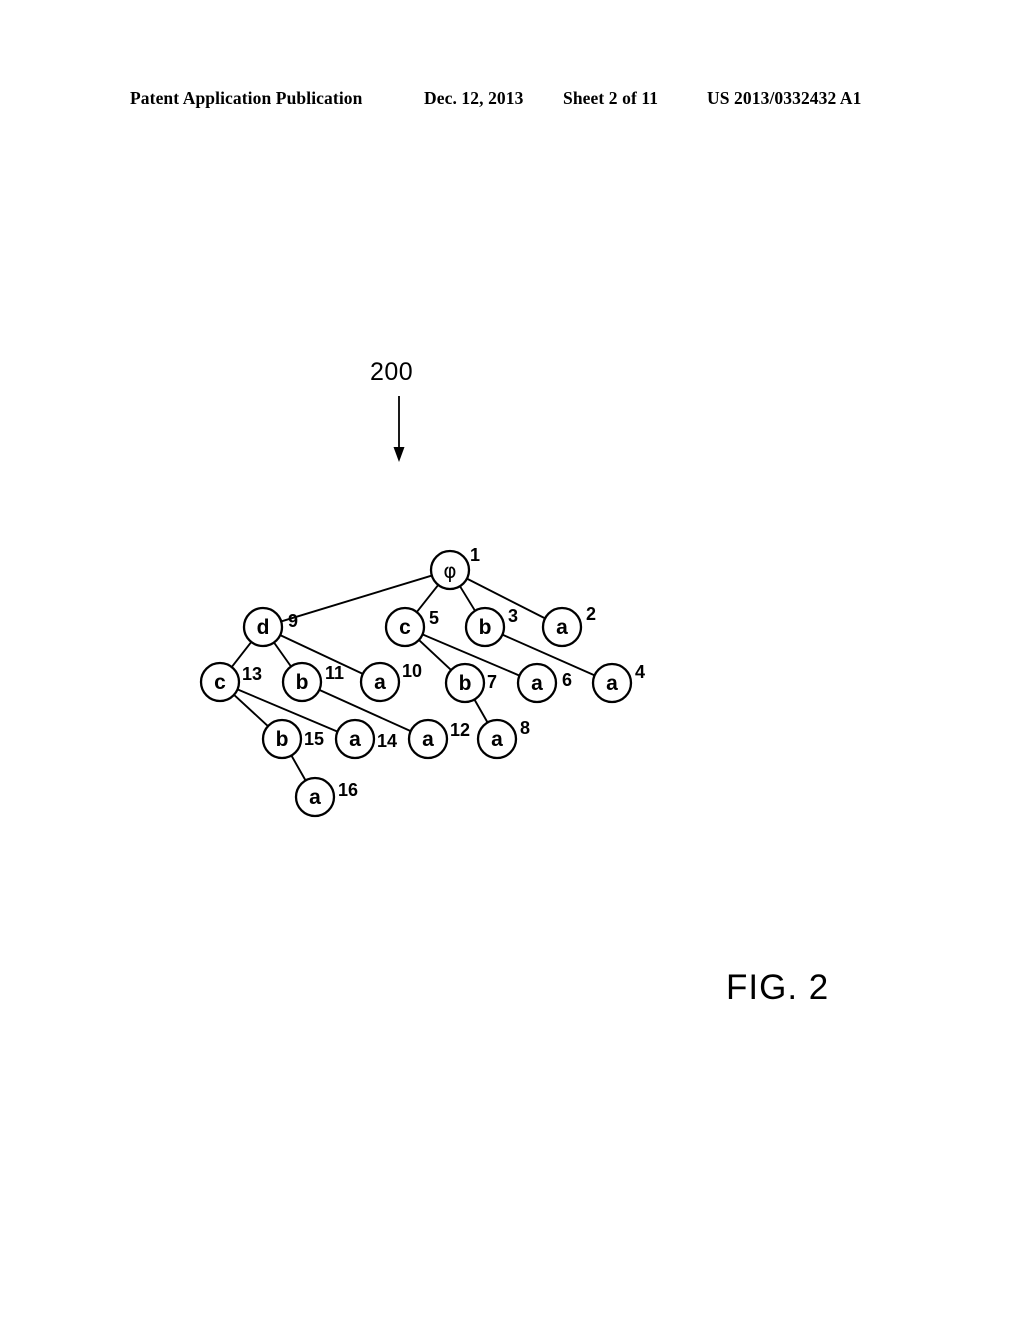  What do you see at coordinates (252, 674) in the screenshot?
I see `tree-node-index: 13` at bounding box center [252, 674].